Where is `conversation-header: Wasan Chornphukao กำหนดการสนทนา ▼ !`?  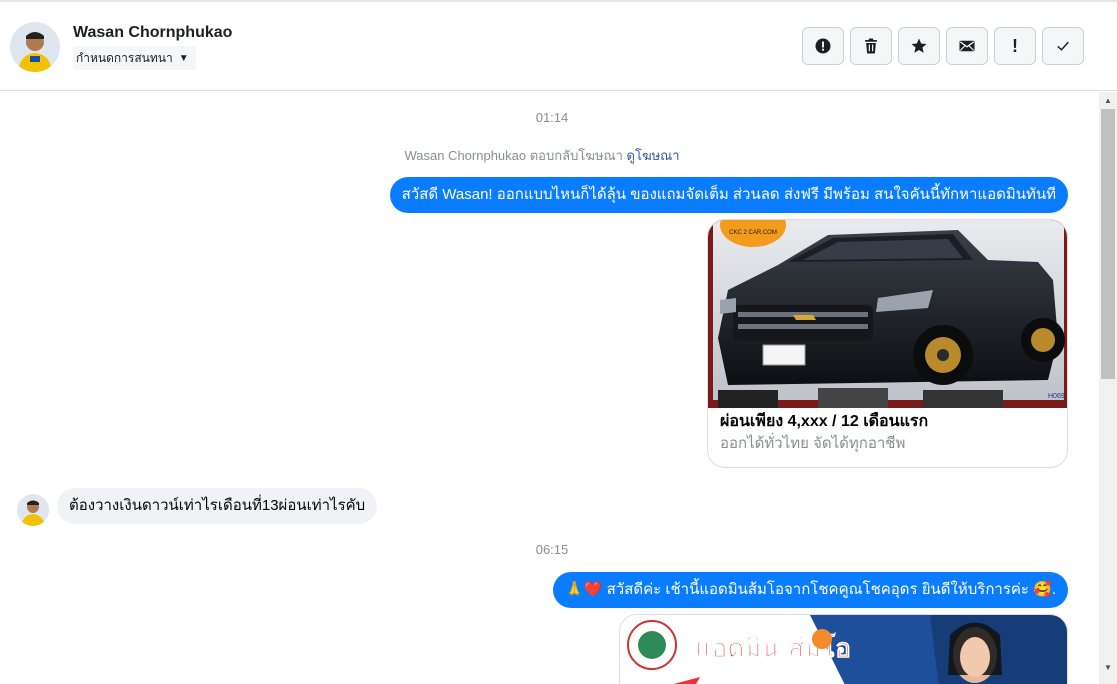 conversation-header: Wasan Chornphukao กำหนดการสนทนา ▼ ! is located at coordinates (558, 46).